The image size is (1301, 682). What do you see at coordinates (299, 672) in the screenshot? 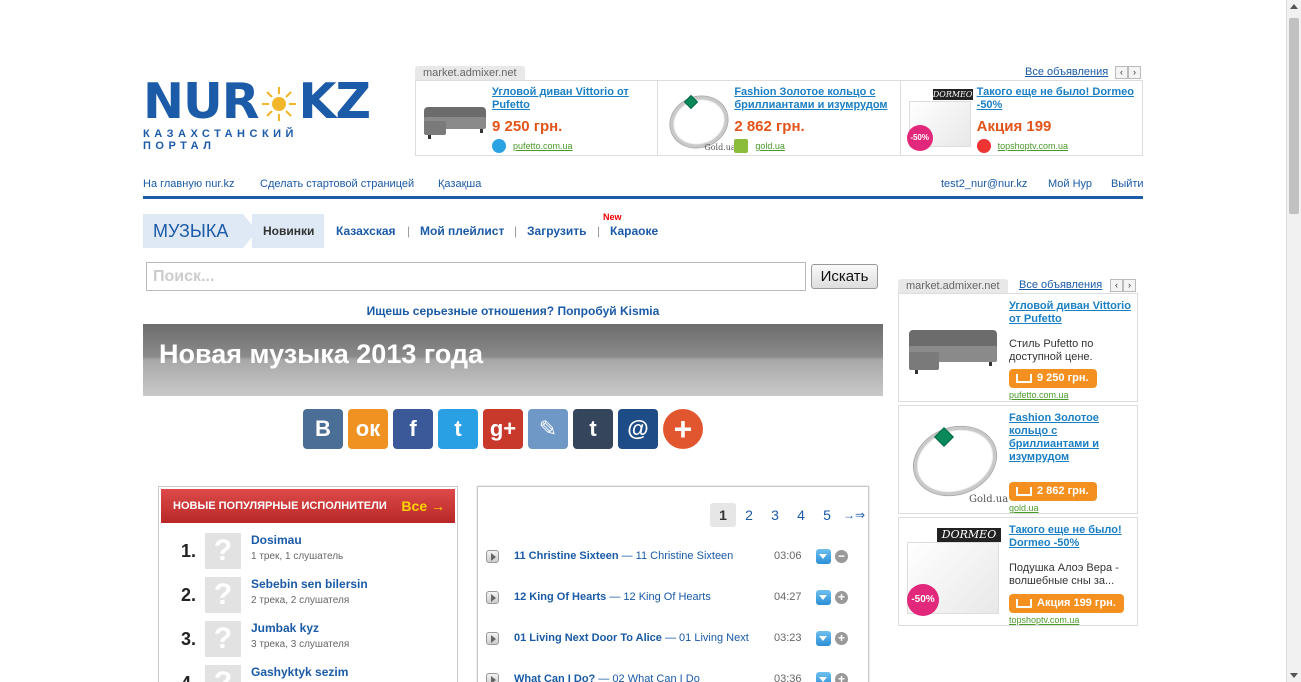
I see `artist-name: Gashyktyk sezim` at bounding box center [299, 672].